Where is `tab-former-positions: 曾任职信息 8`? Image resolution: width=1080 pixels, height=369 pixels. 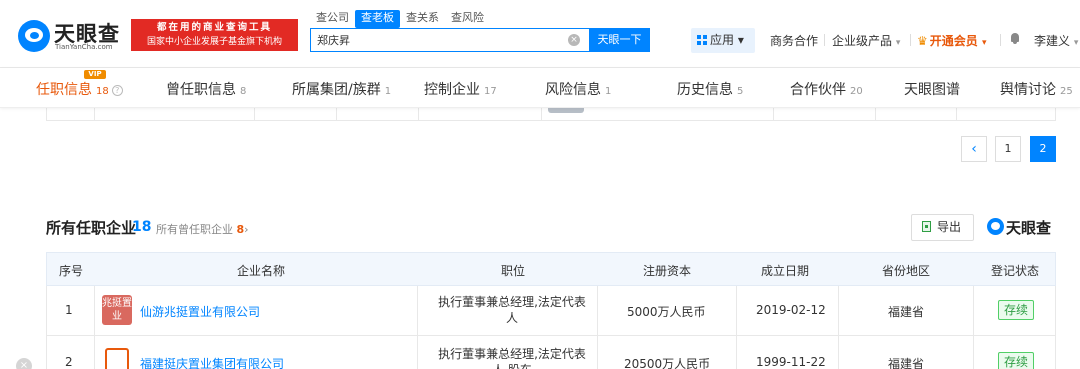
tab-former-positions: 曾任职信息 8 is located at coordinates (206, 89).